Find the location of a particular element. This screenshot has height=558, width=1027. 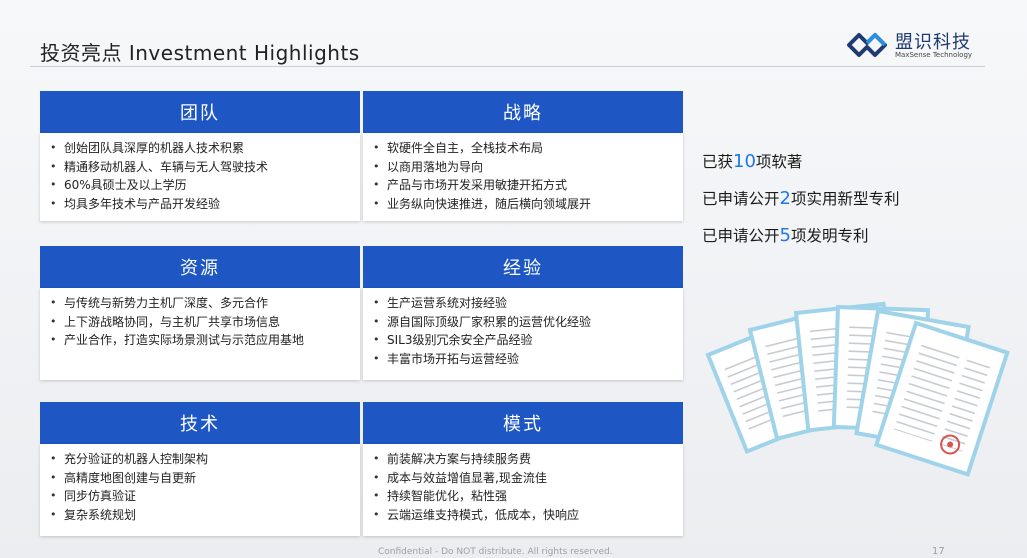

title-divider is located at coordinates (507, 66).